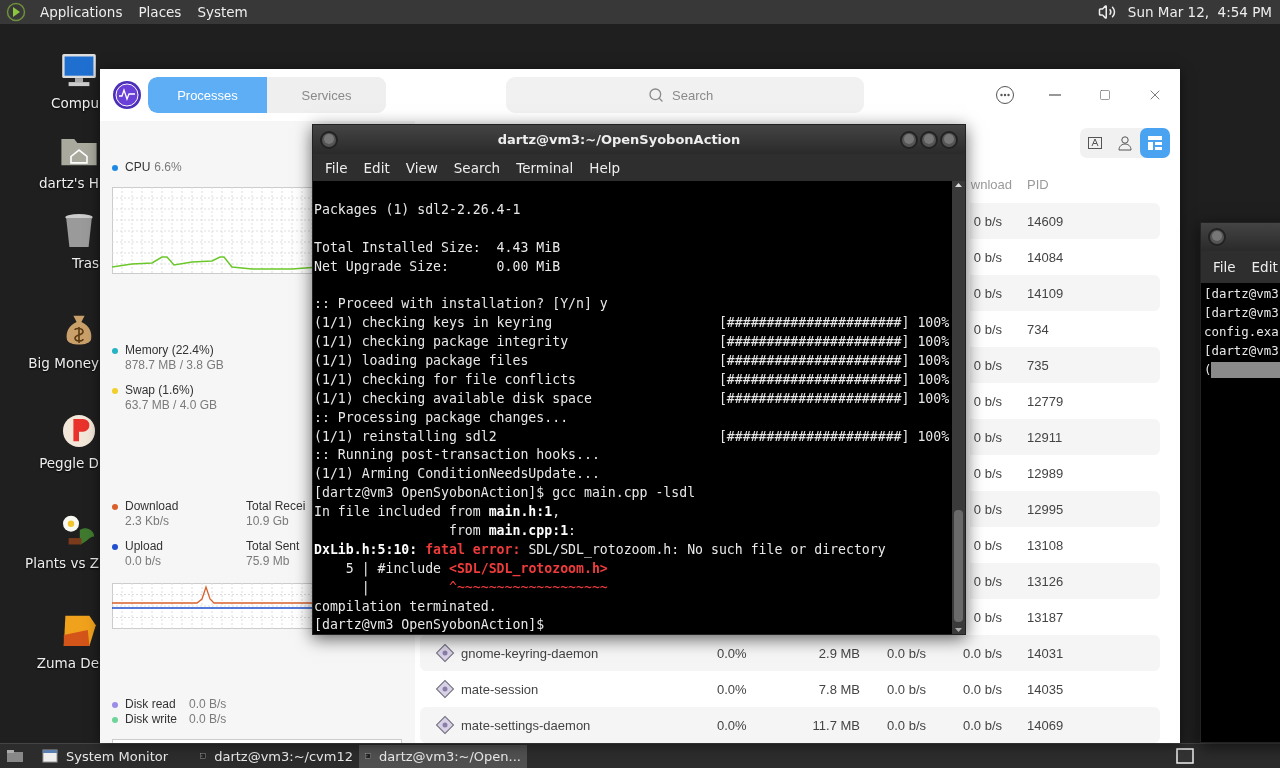 Image resolution: width=1280 pixels, height=768 pixels. Describe the element at coordinates (69, 183) in the screenshot. I see `desktop-icon-label: dartz's H` at that location.